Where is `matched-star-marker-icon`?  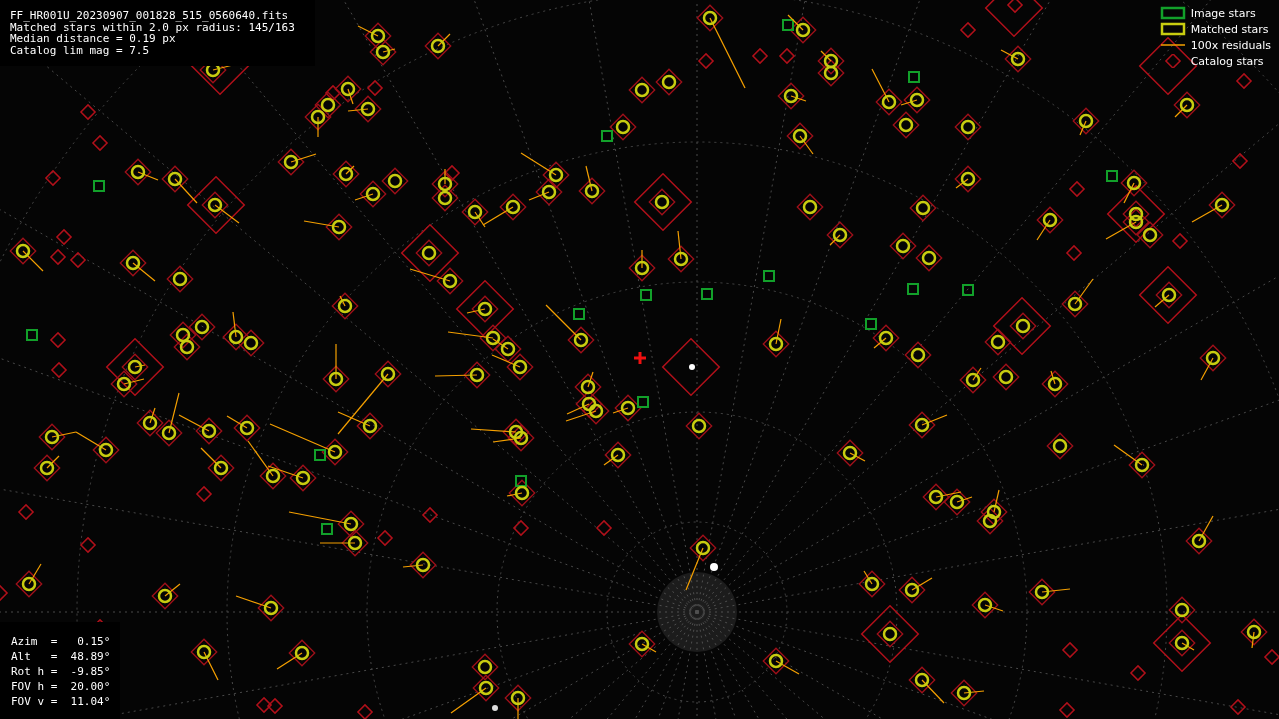 matched-star-marker-icon is located at coordinates (1172, 29).